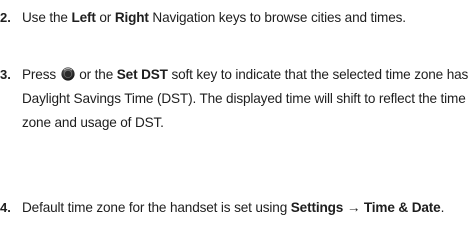 The image size is (473, 248). Describe the element at coordinates (83, 17) in the screenshot. I see `left-key-label: Left` at that location.